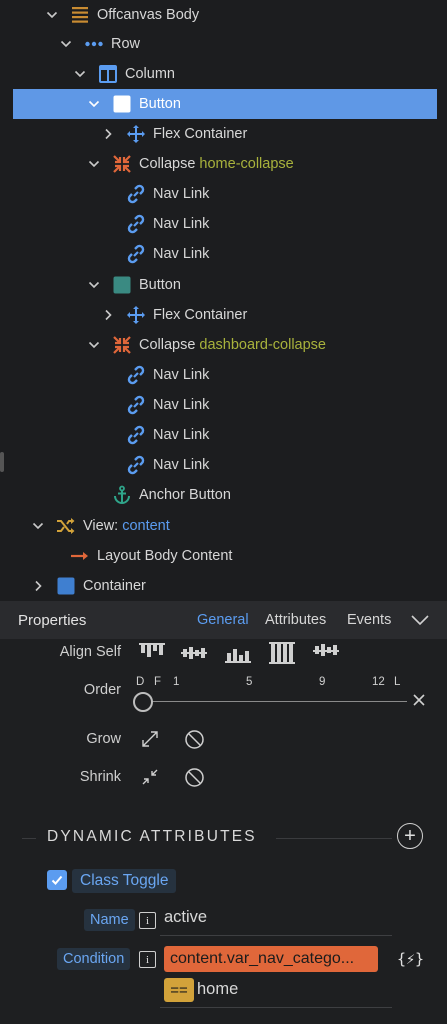 The height and width of the screenshot is (1024, 447). Describe the element at coordinates (249, 682) in the screenshot. I see `order-tick: 5` at that location.